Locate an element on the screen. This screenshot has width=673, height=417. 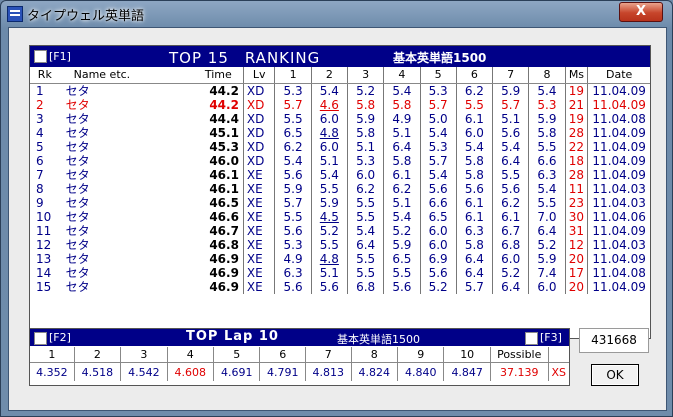
rank-number: 12 is located at coordinates (44, 245).